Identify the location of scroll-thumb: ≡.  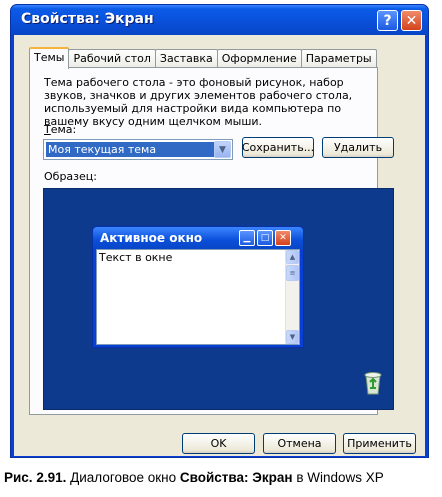
(292, 273).